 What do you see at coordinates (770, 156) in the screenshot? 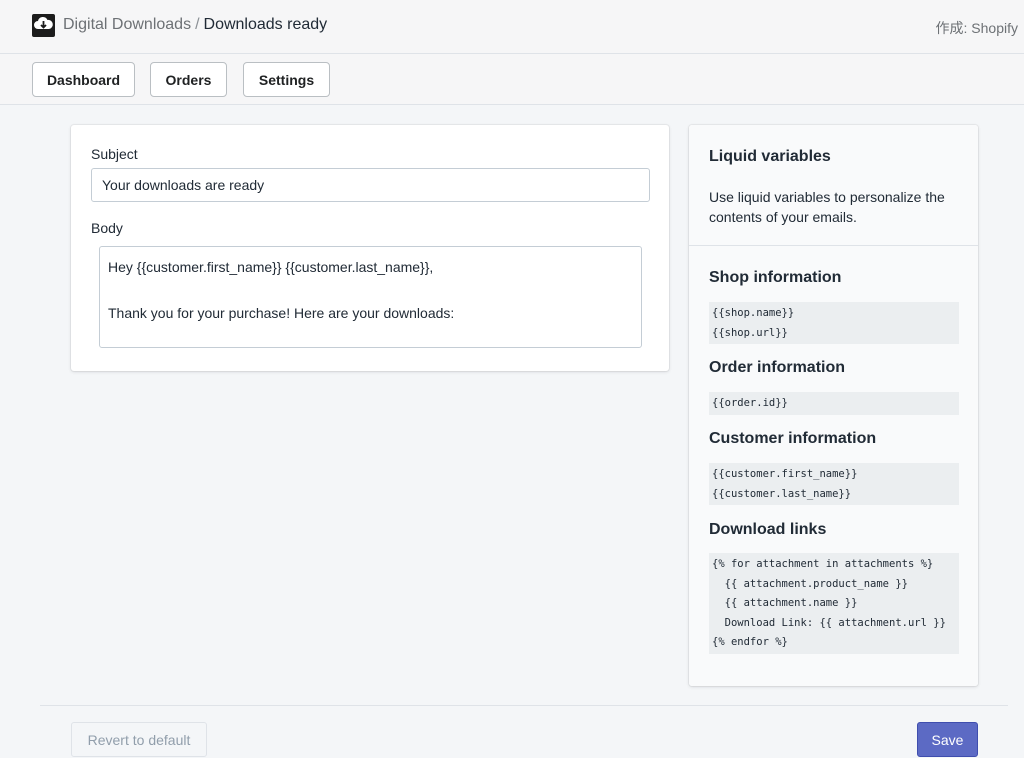
I see `liquid-variables-title: Liquid variables` at bounding box center [770, 156].